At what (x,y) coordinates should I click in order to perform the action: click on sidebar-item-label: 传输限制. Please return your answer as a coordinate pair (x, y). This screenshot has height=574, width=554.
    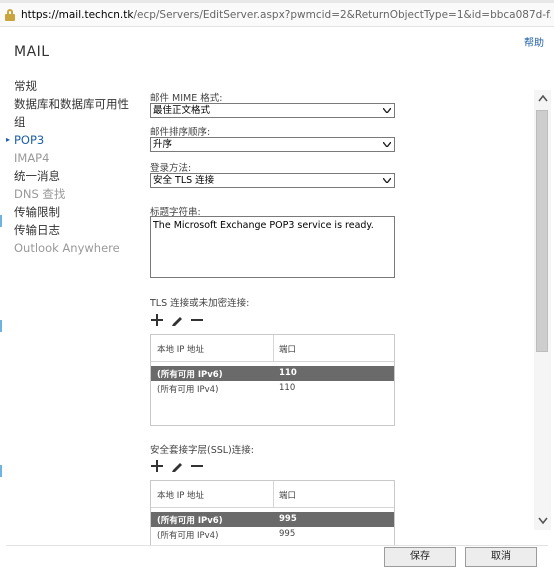
    Looking at the image, I should click on (37, 212).